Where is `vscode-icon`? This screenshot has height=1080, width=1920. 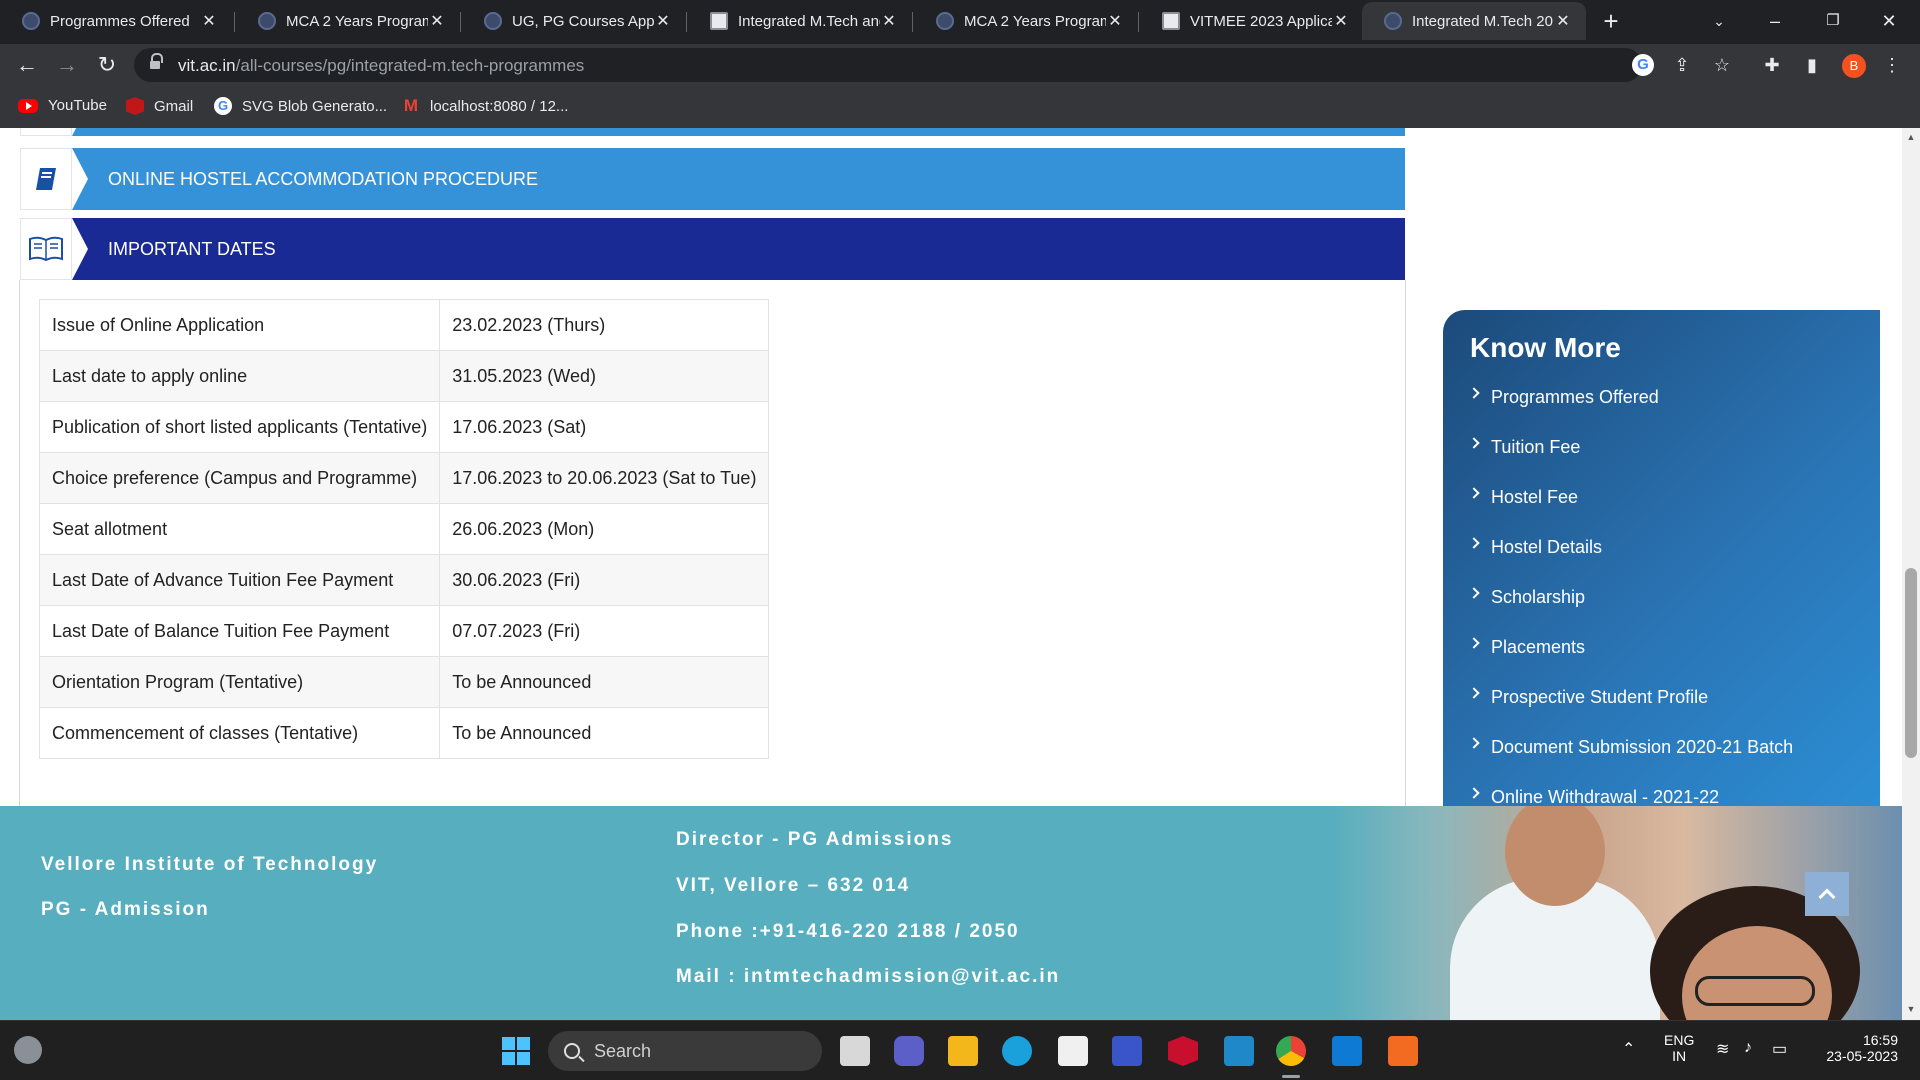 vscode-icon is located at coordinates (1347, 1051).